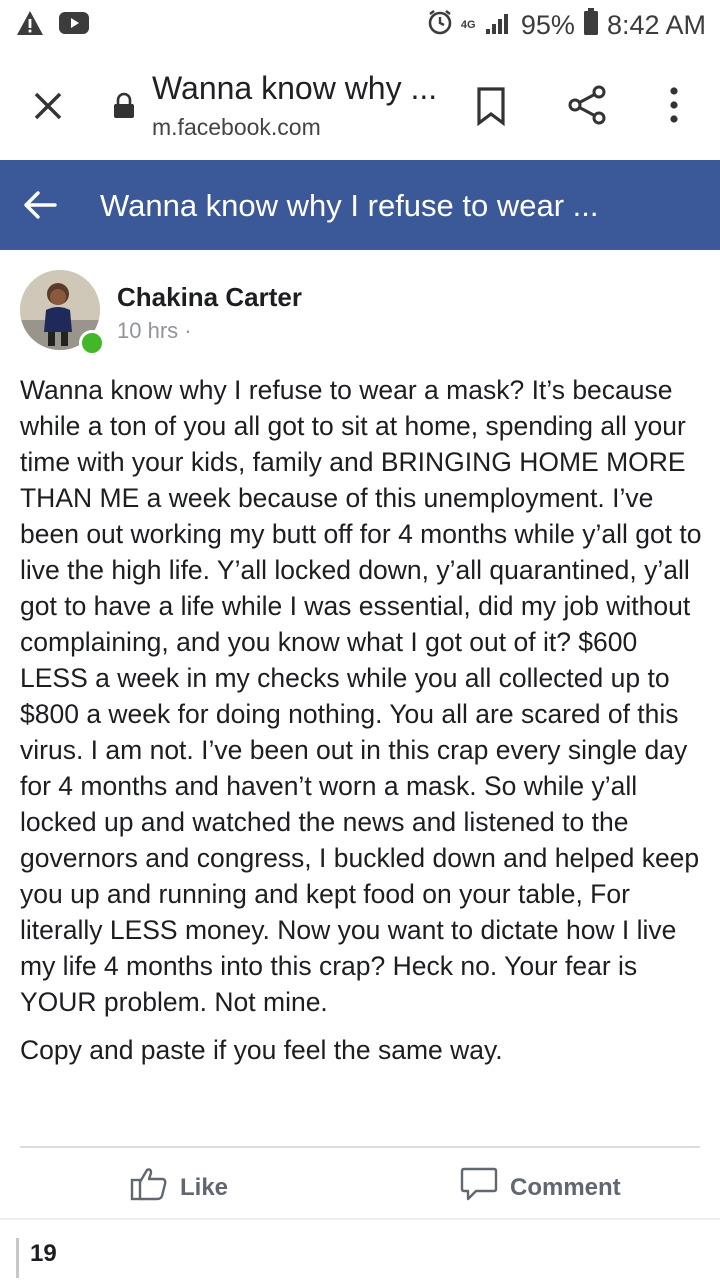  Describe the element at coordinates (491, 108) in the screenshot. I see `bookmark-icon` at that location.